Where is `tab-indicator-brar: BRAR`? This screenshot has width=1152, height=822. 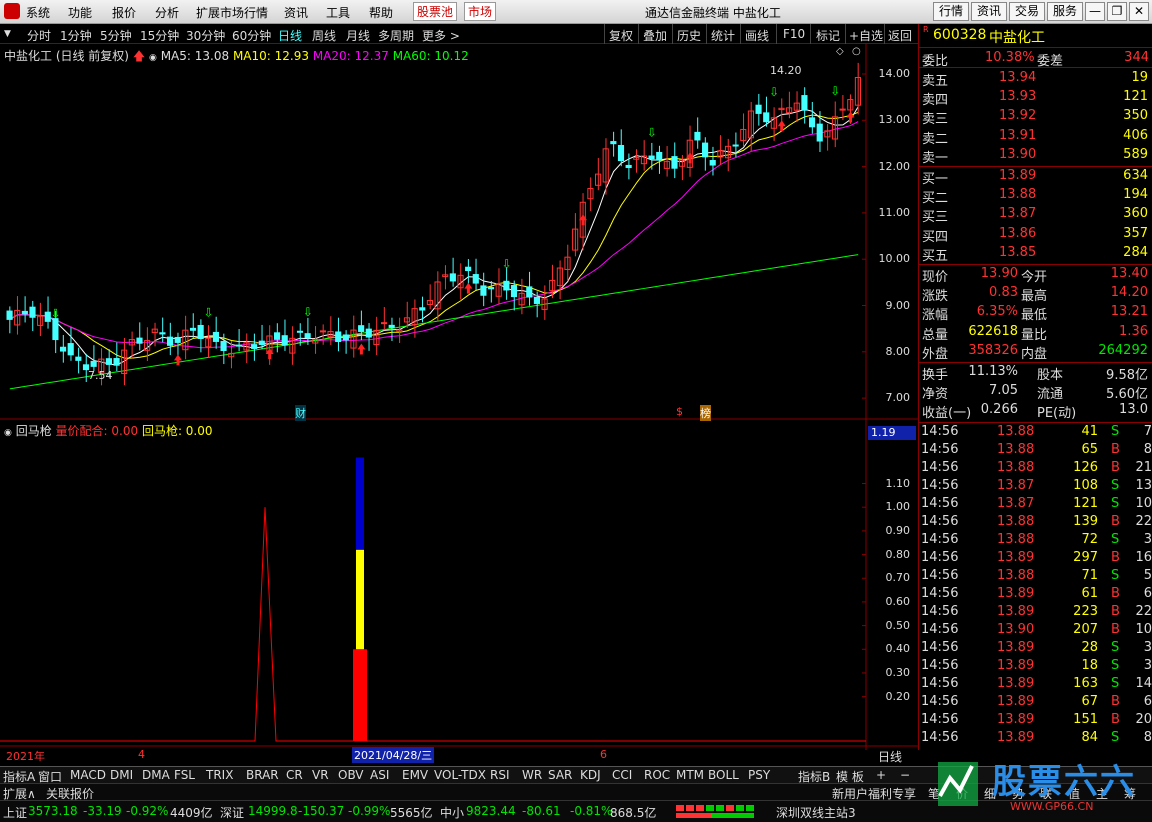 tab-indicator-brar: BRAR is located at coordinates (262, 775).